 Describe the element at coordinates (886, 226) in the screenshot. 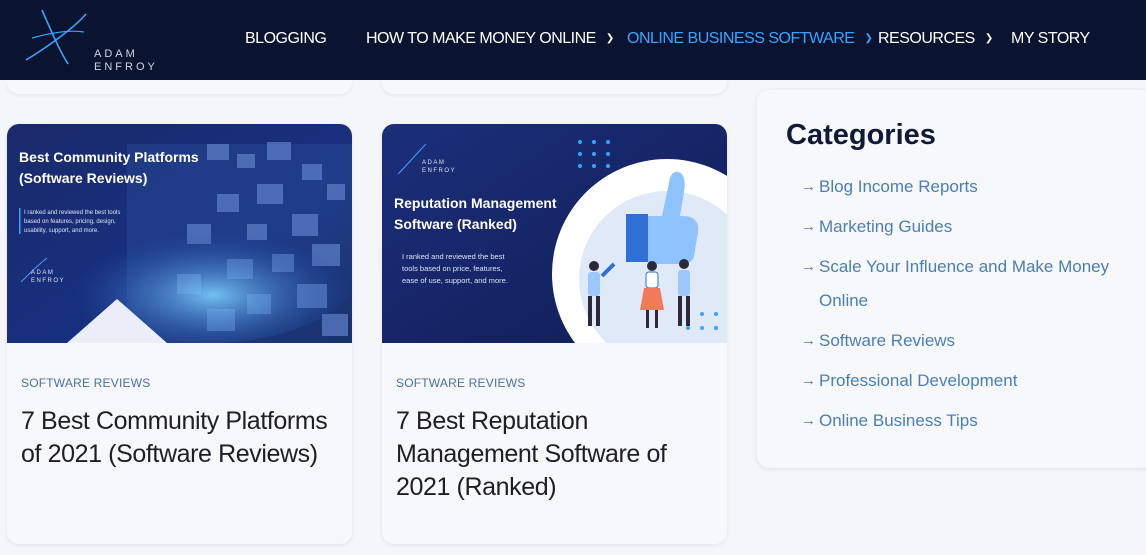

I see `category-label: Marketing Guides` at that location.